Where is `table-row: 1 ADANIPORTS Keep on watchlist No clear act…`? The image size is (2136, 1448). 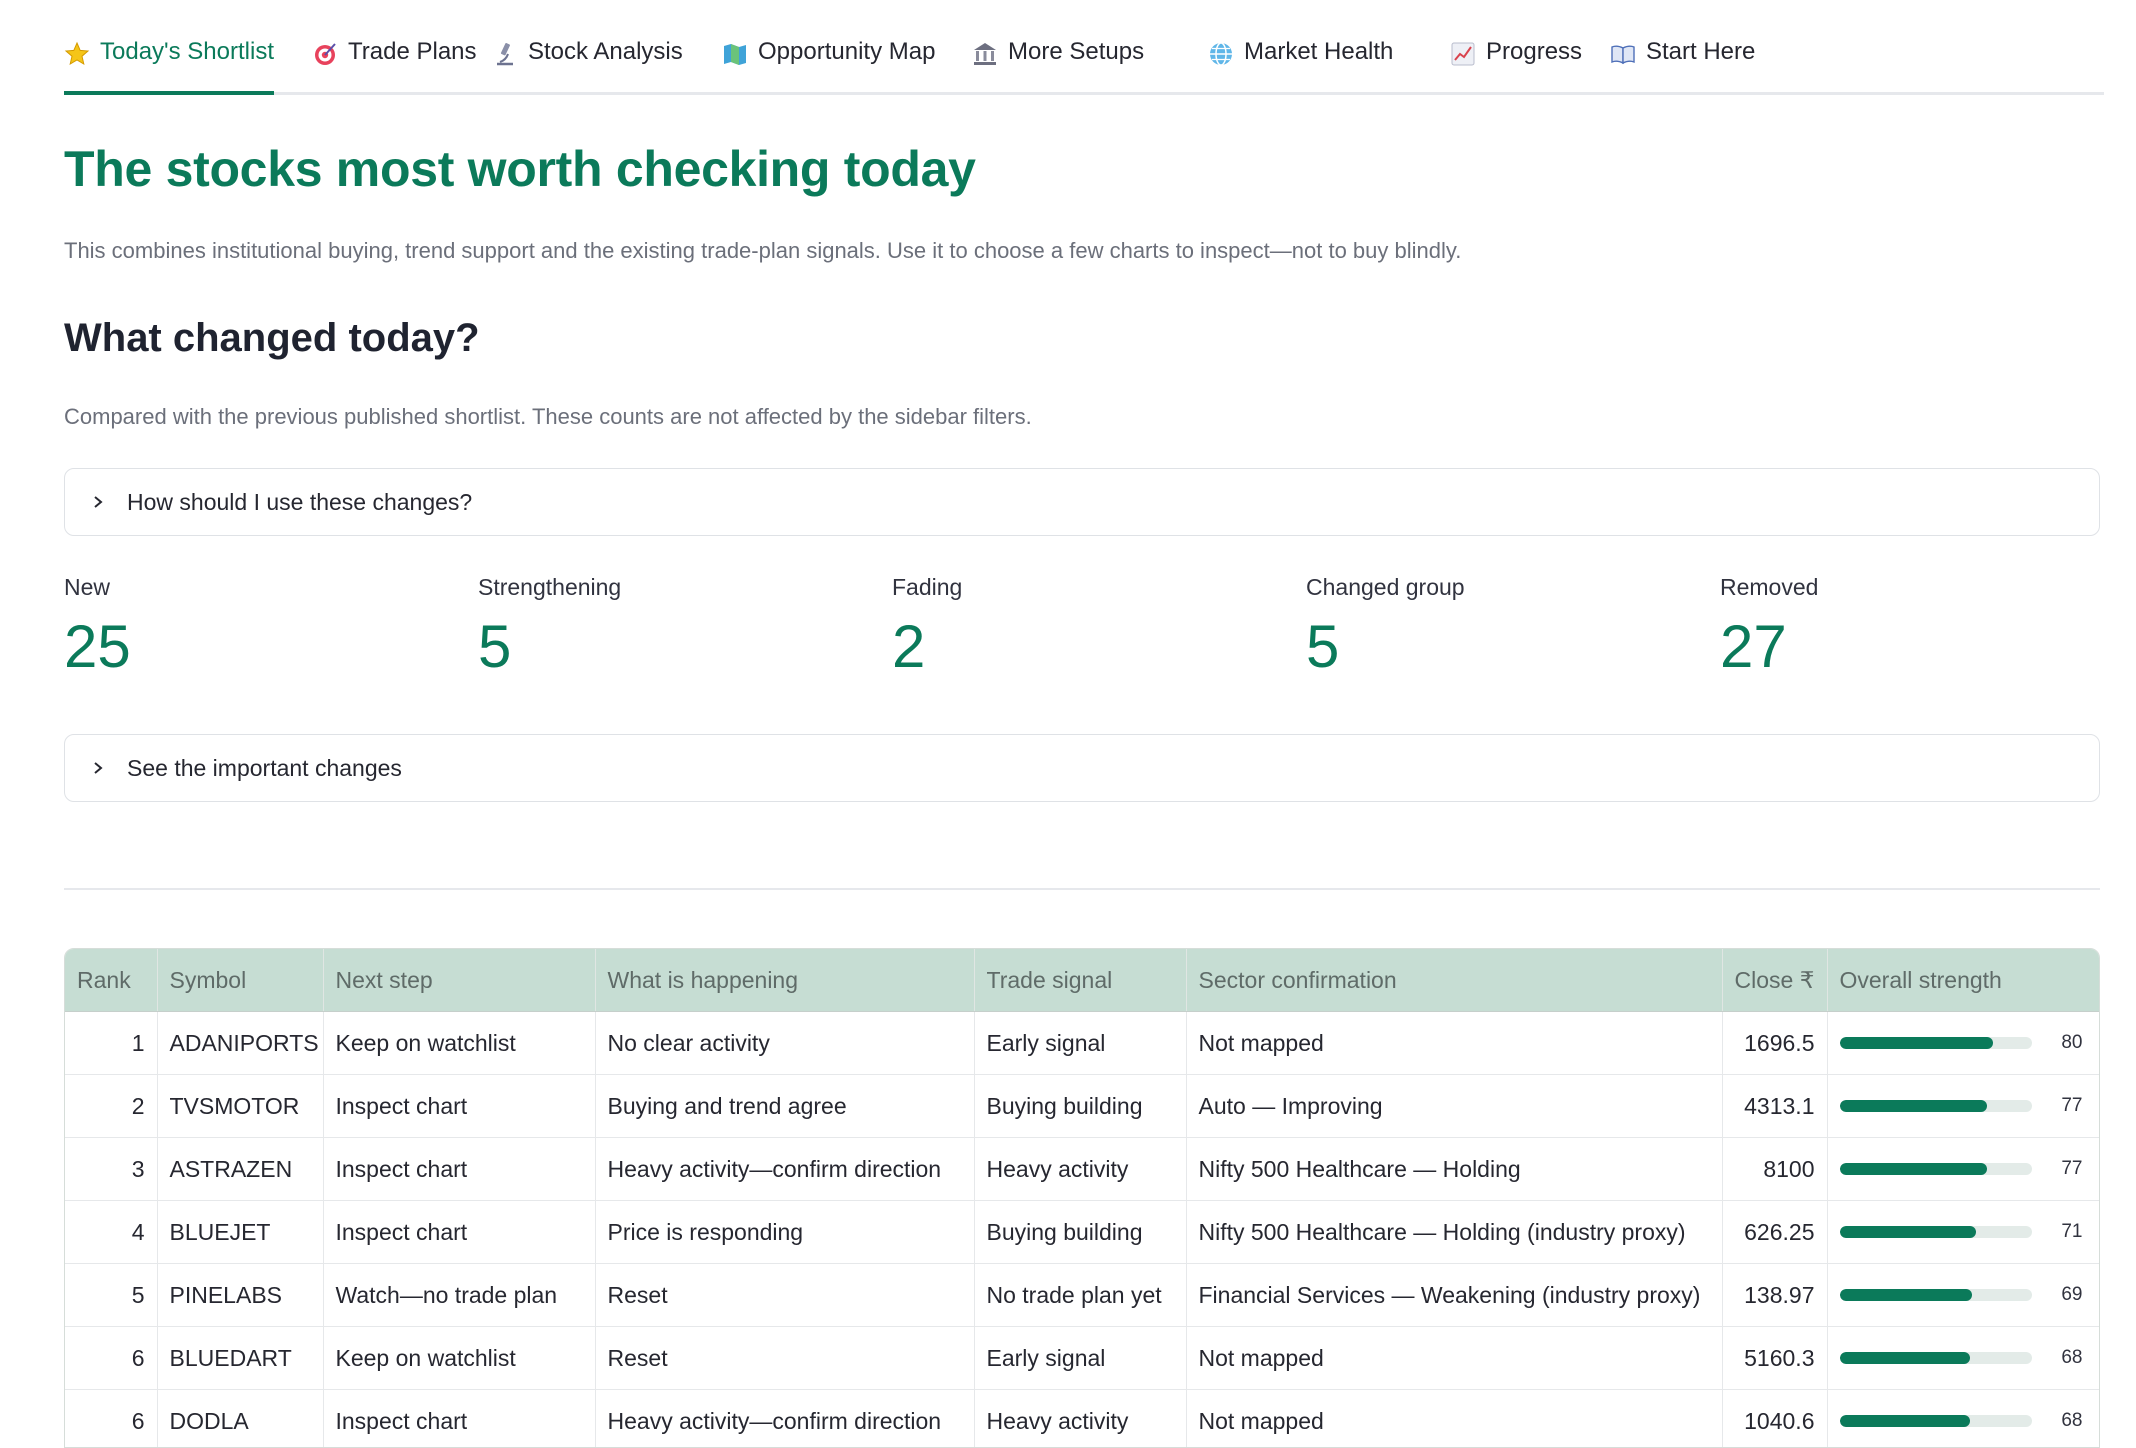
table-row: 1 ADANIPORTS Keep on watchlist No clear act… is located at coordinates (1082, 1043).